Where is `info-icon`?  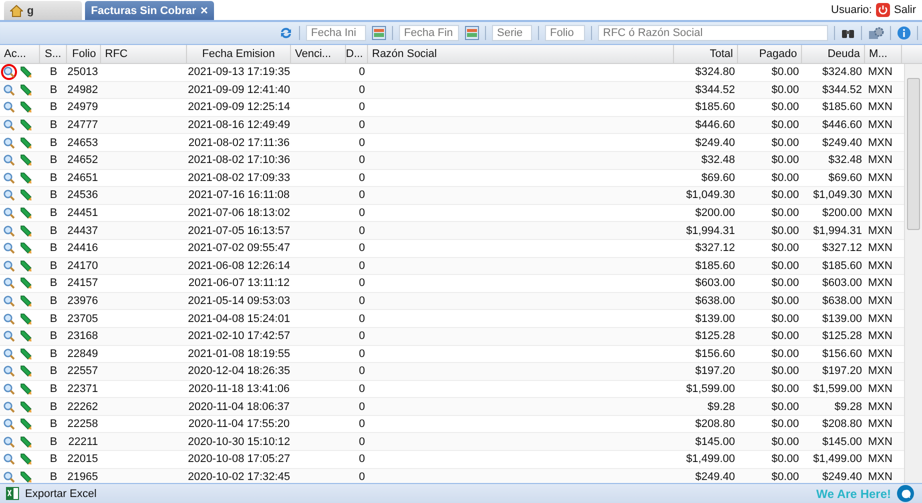
info-icon is located at coordinates (904, 33).